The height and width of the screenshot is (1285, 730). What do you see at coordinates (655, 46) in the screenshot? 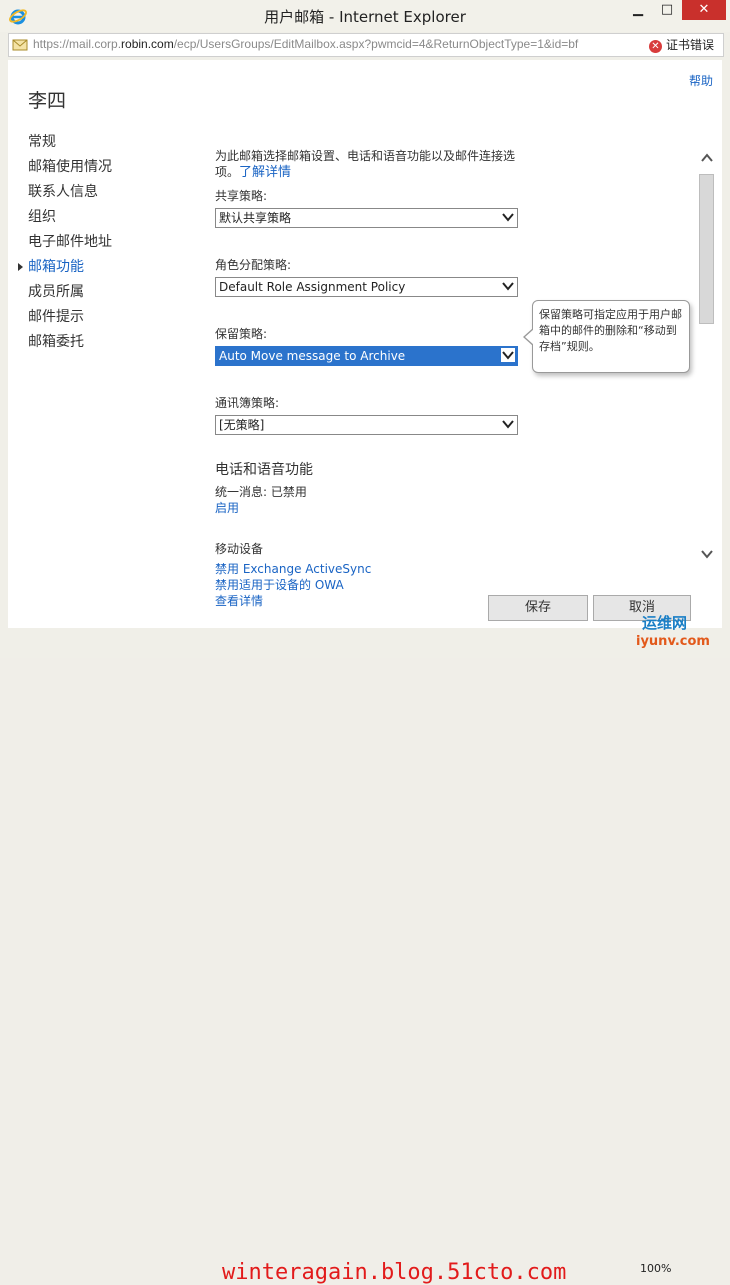
I see `cert-error-icon: ✕` at bounding box center [655, 46].